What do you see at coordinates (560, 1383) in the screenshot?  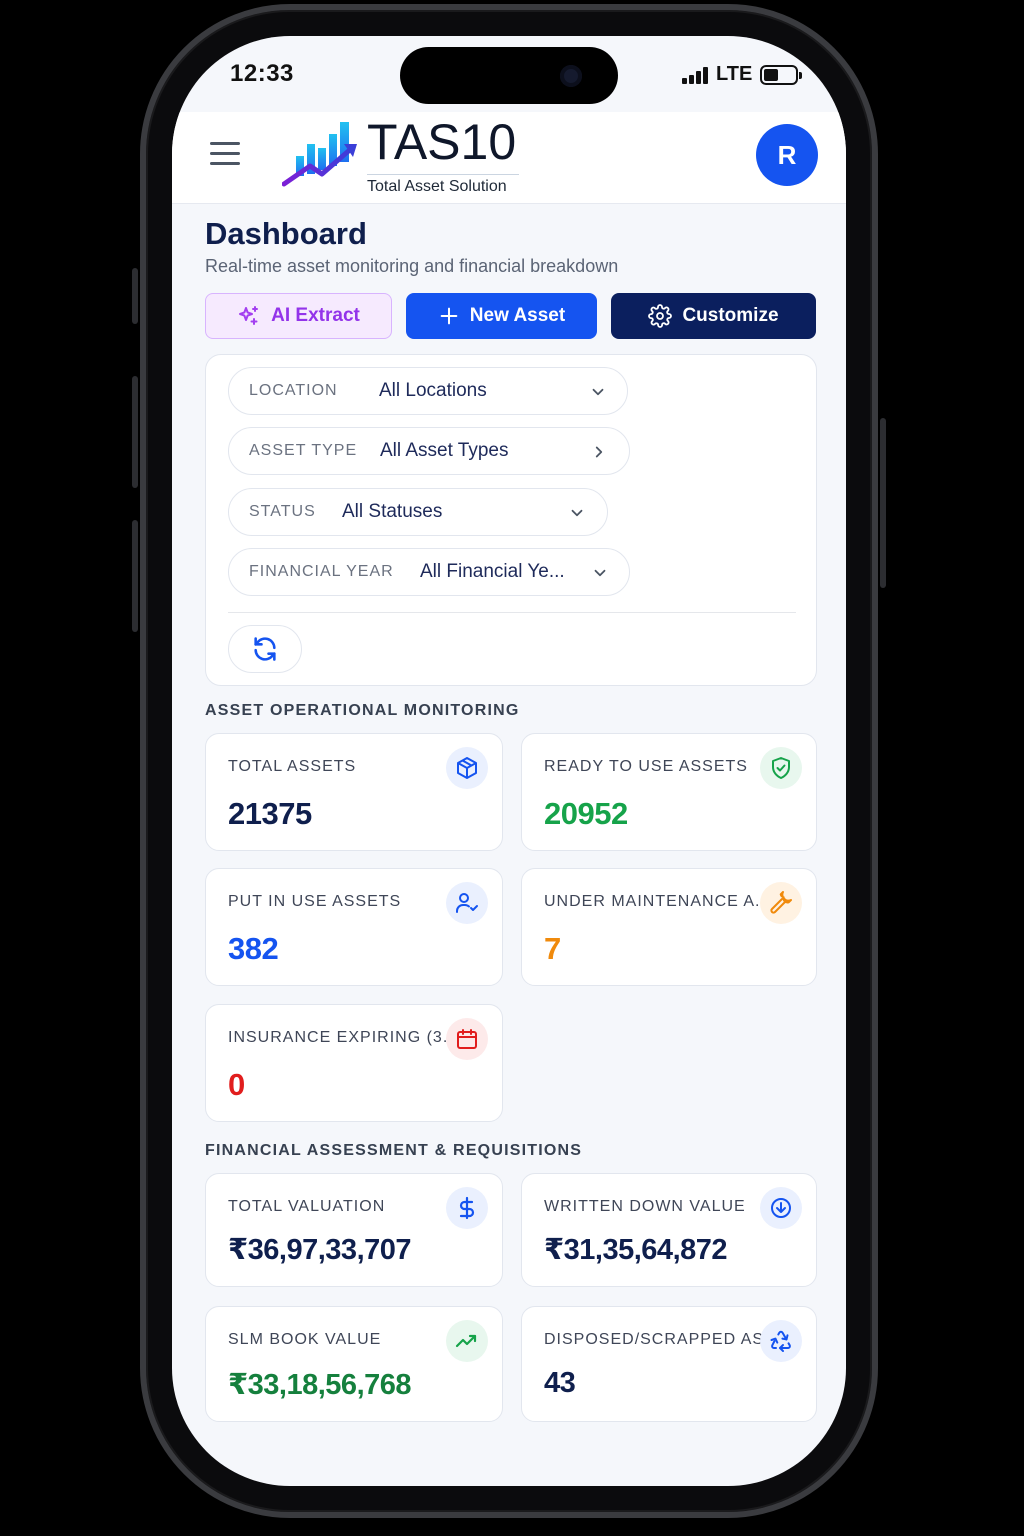 I see `stat-value: 43` at bounding box center [560, 1383].